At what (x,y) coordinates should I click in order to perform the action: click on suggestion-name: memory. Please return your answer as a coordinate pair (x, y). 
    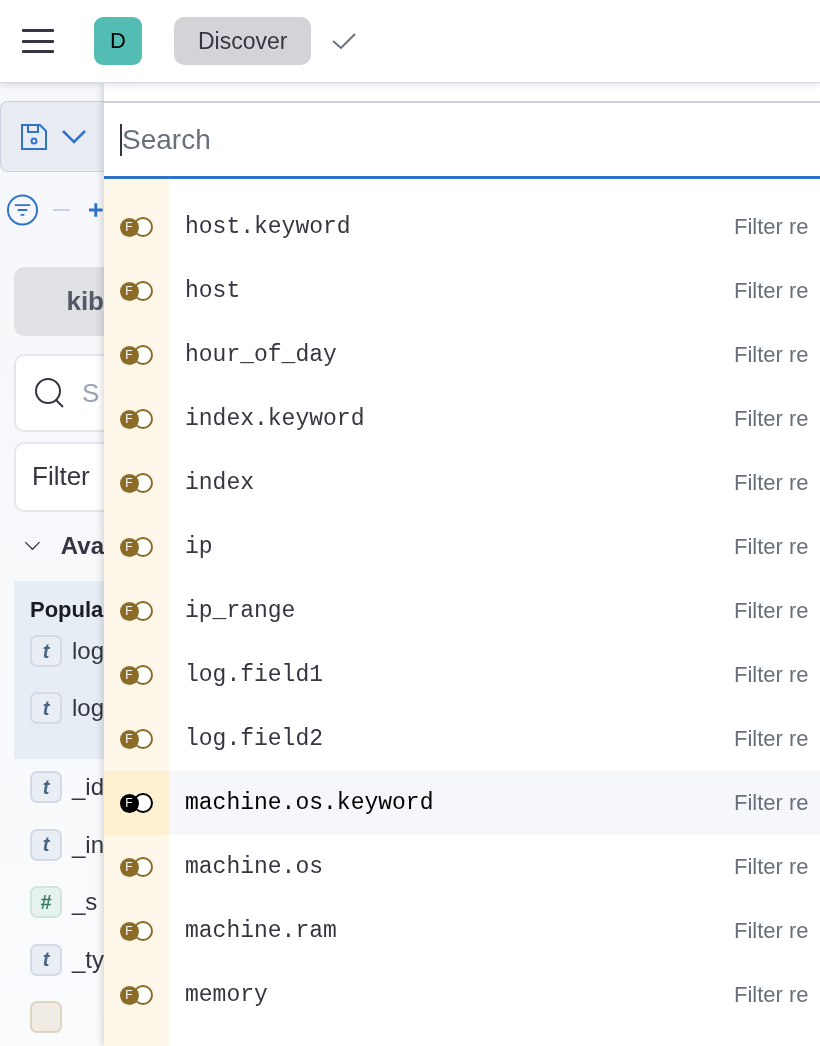
    Looking at the image, I should click on (227, 995).